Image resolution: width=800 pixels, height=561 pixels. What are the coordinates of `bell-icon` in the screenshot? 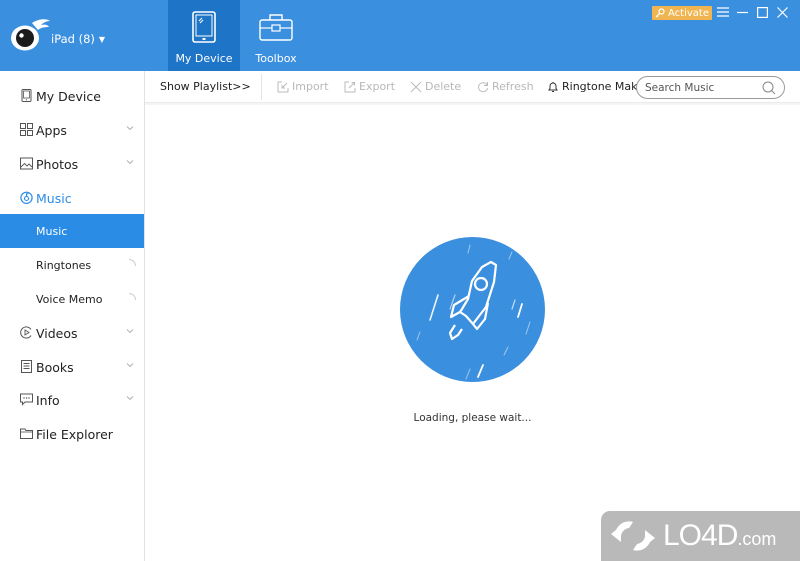 It's located at (553, 86).